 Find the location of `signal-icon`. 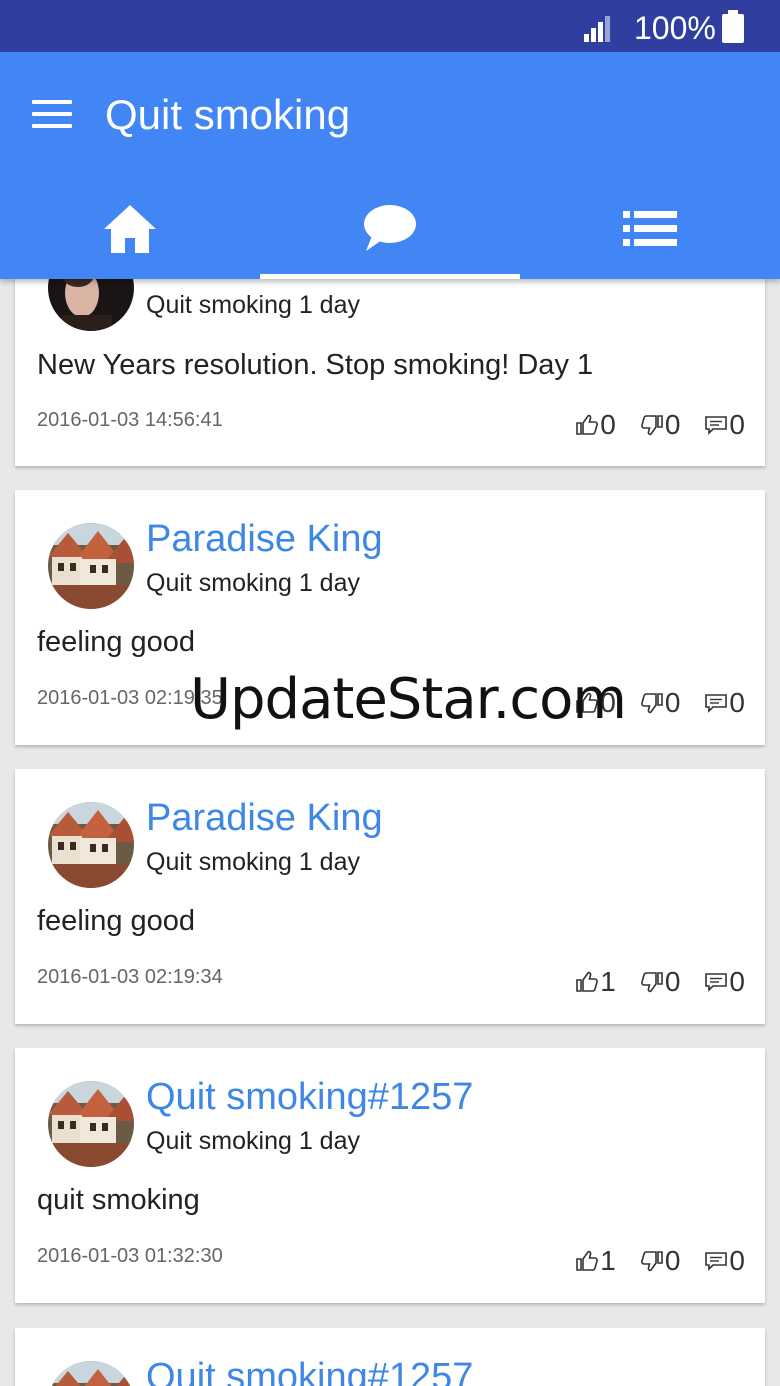

signal-icon is located at coordinates (597, 29).